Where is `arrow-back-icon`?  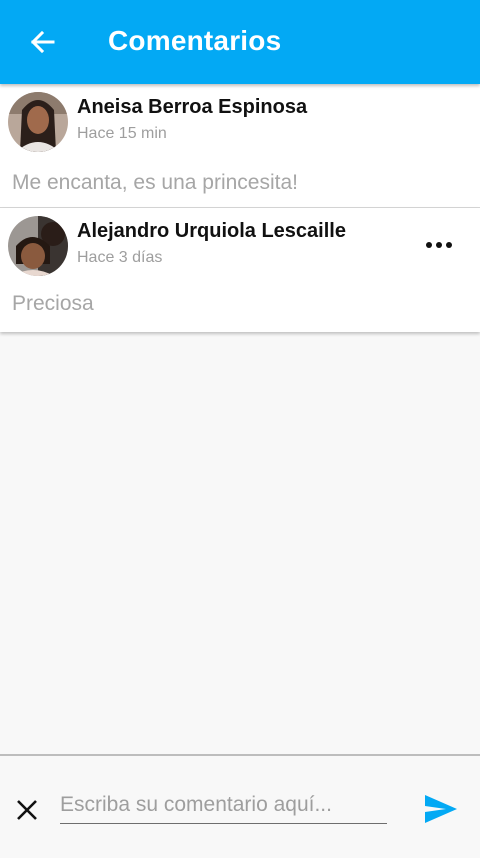
arrow-back-icon is located at coordinates (42, 42).